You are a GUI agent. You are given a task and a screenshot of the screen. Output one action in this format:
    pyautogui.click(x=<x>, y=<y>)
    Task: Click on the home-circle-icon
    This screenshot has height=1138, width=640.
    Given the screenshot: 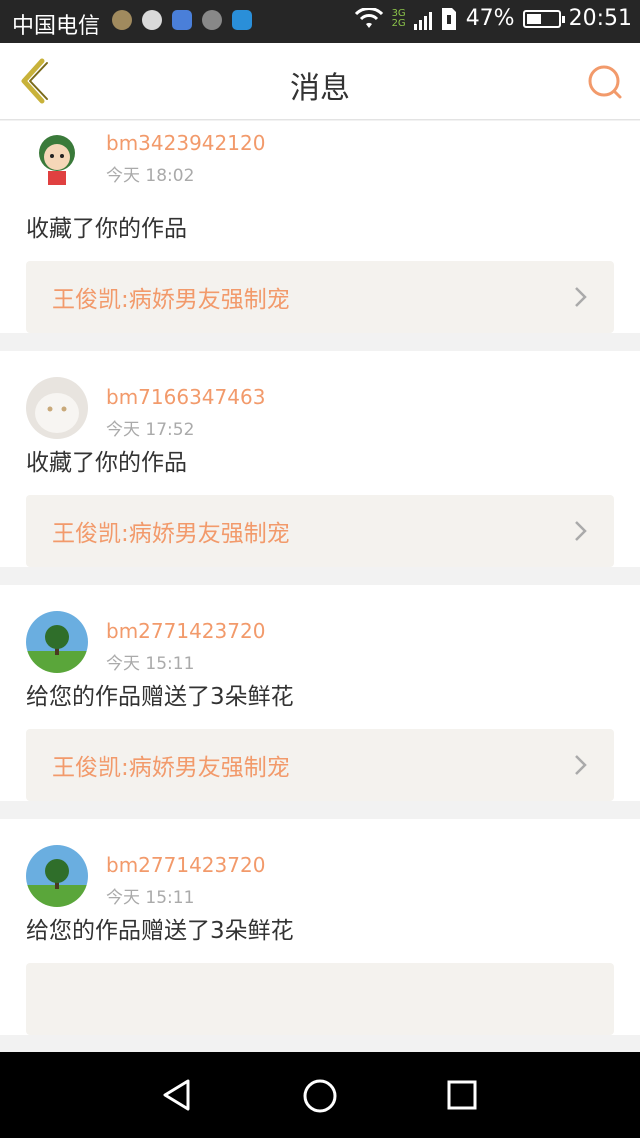 What is the action you would take?
    pyautogui.click(x=320, y=1096)
    